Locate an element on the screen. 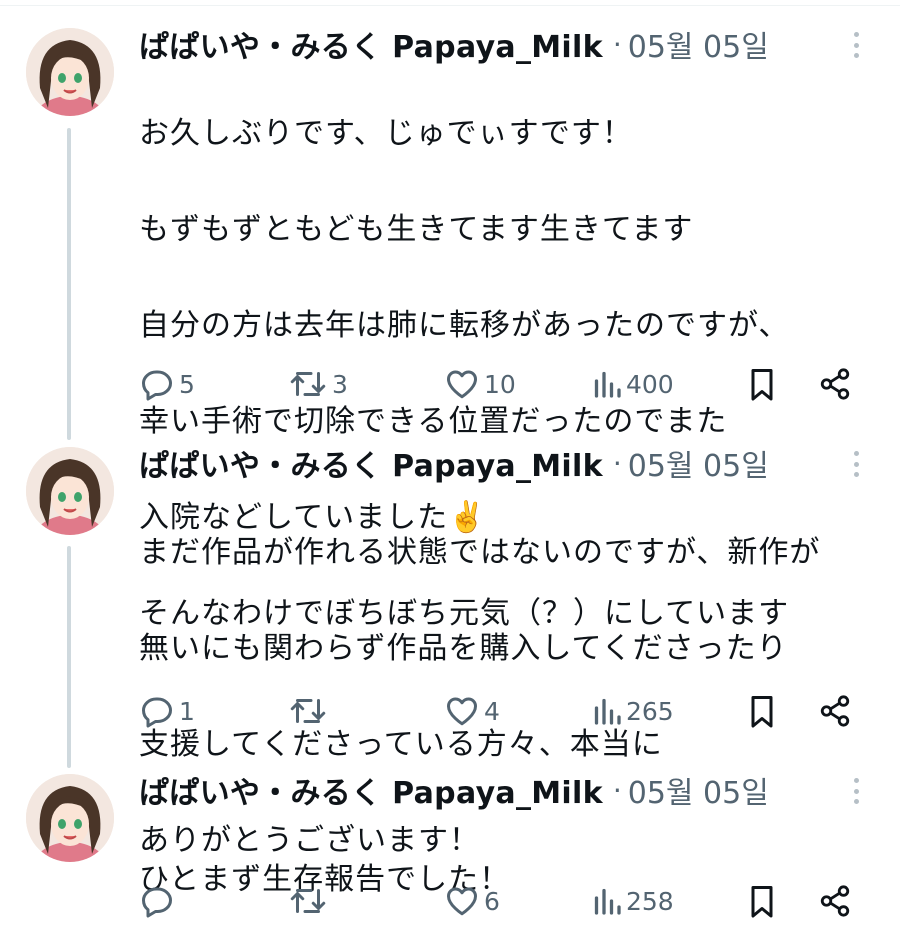 Image resolution: width=900 pixels, height=944 pixels. views-button: 400 is located at coordinates (633, 384).